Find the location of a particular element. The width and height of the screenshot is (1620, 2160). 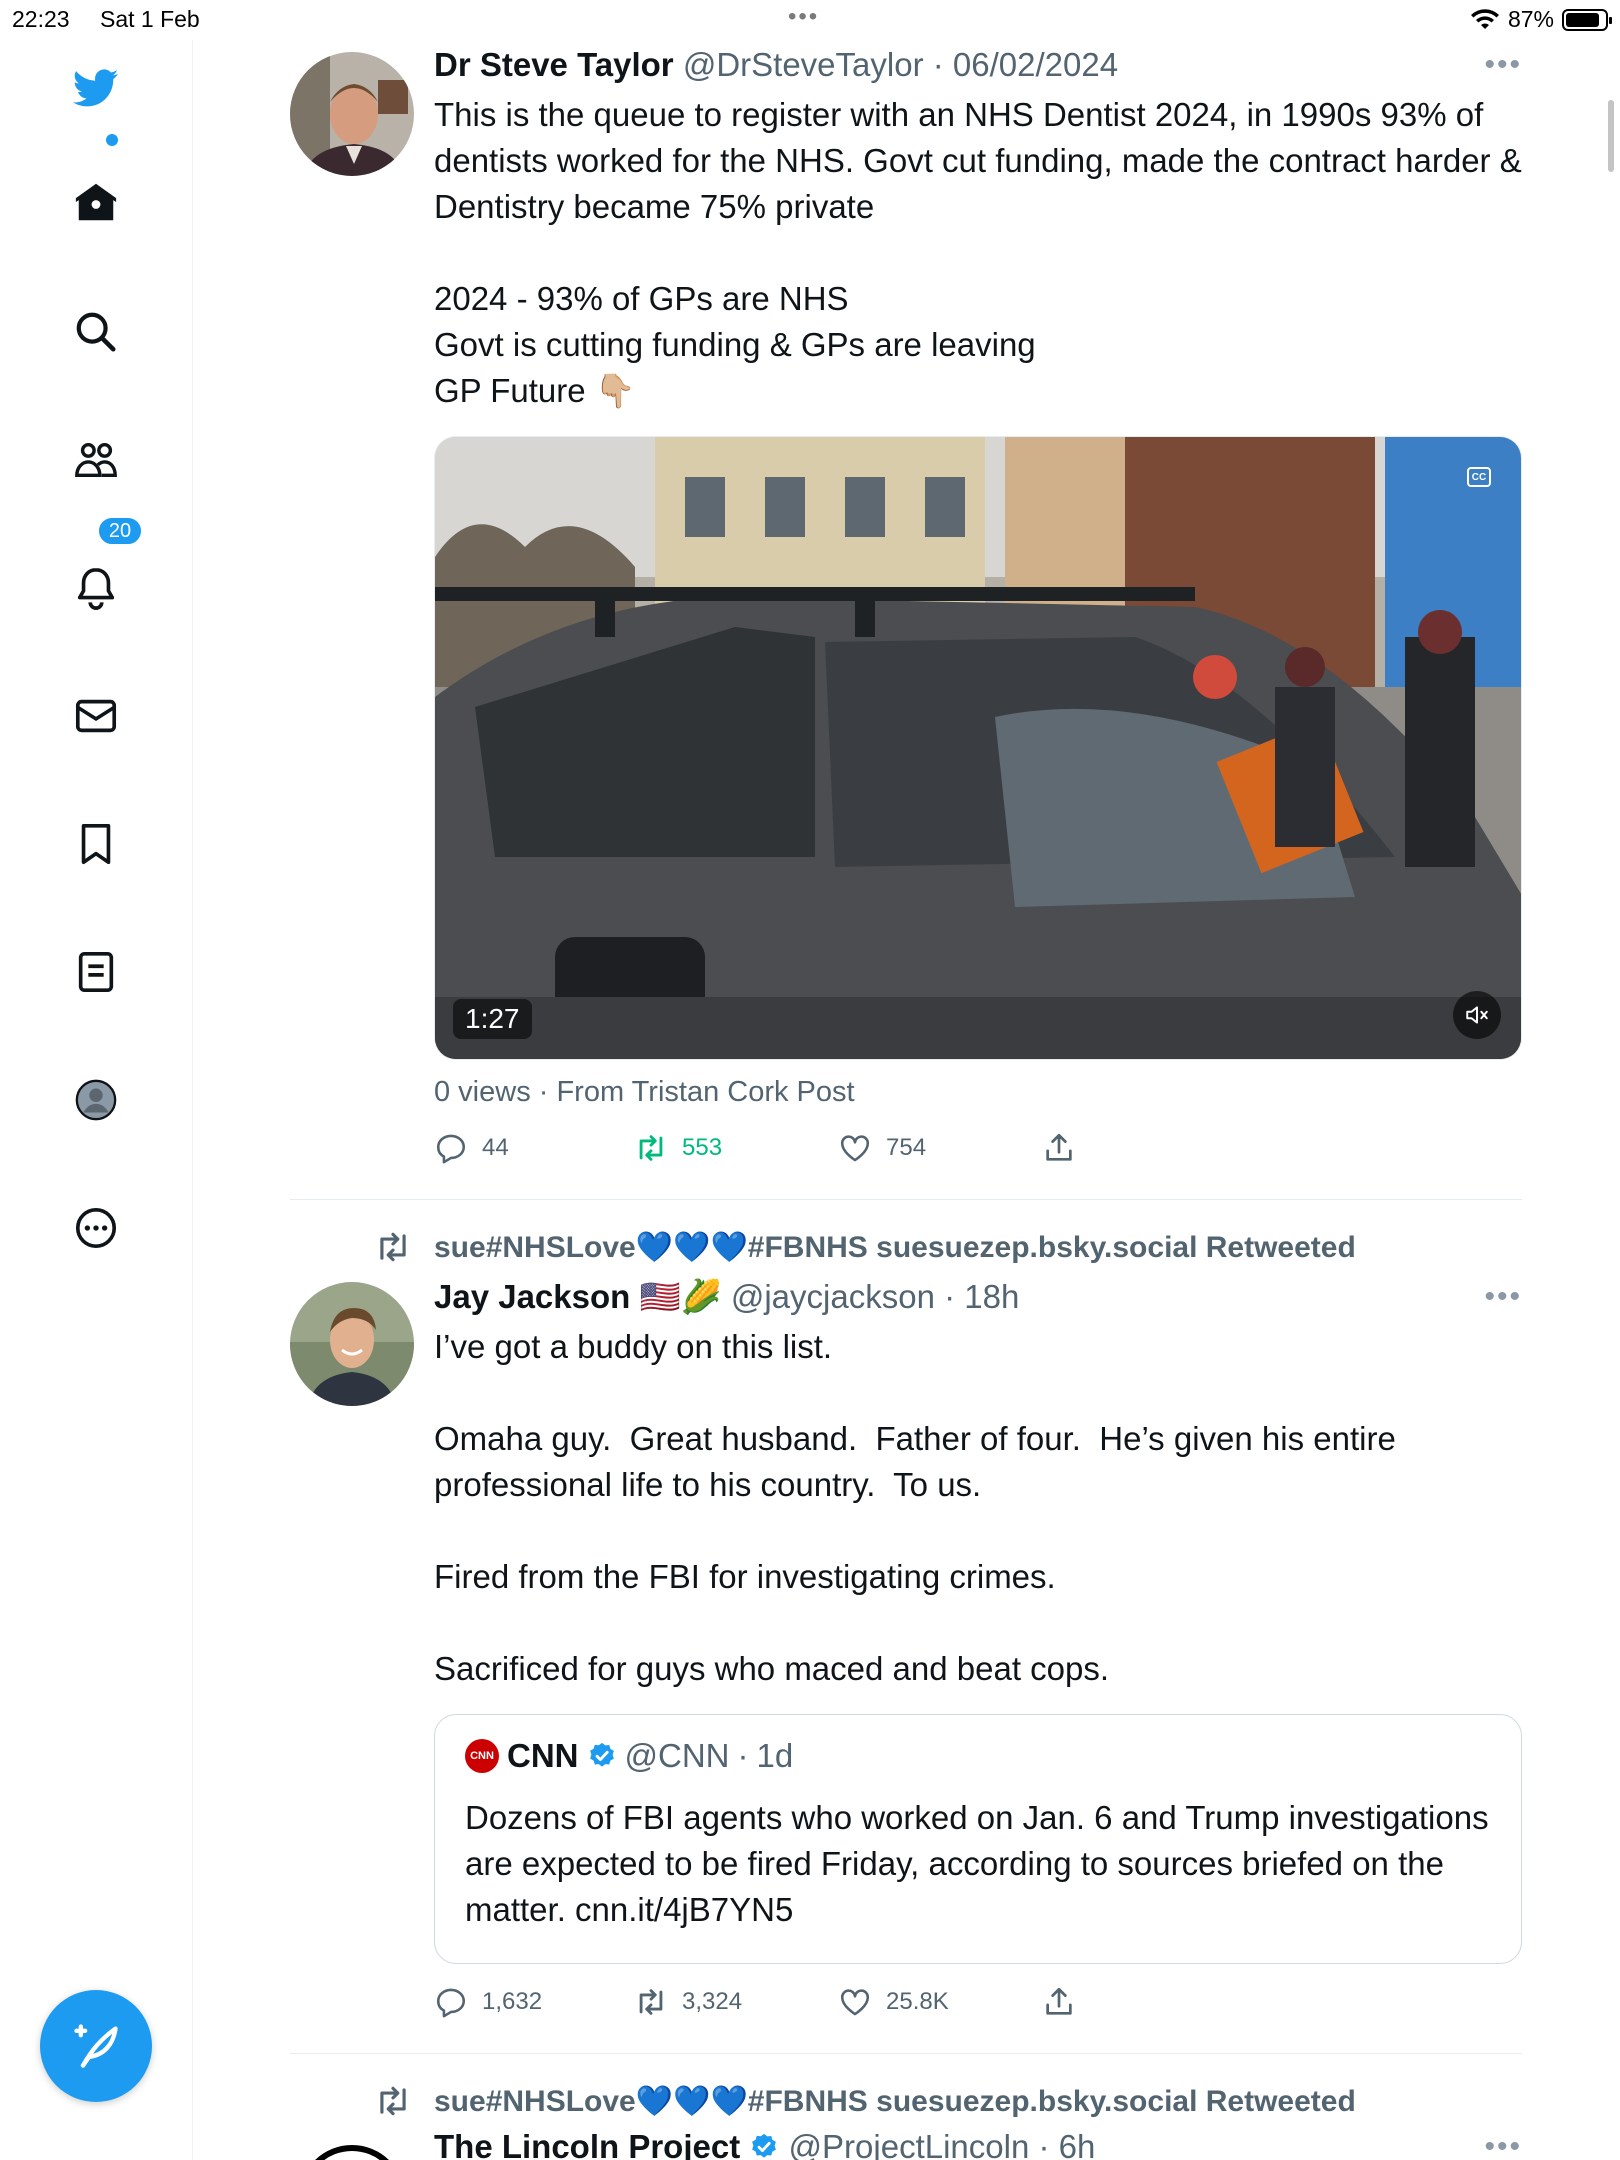

status-date: Sat 1 Feb is located at coordinates (150, 19).